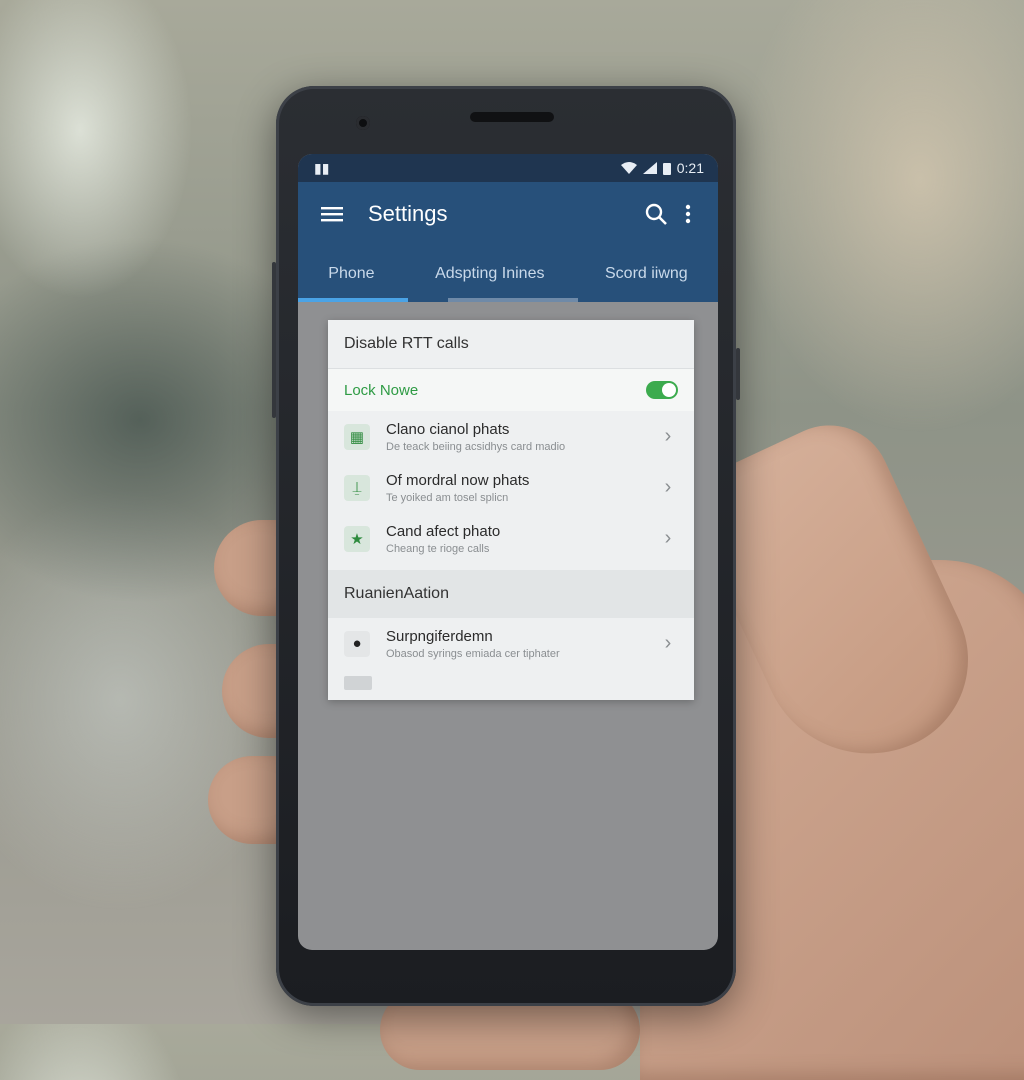 Image resolution: width=1024 pixels, height=1080 pixels. Describe the element at coordinates (353, 300) in the screenshot. I see `active-tab-indicator` at that location.